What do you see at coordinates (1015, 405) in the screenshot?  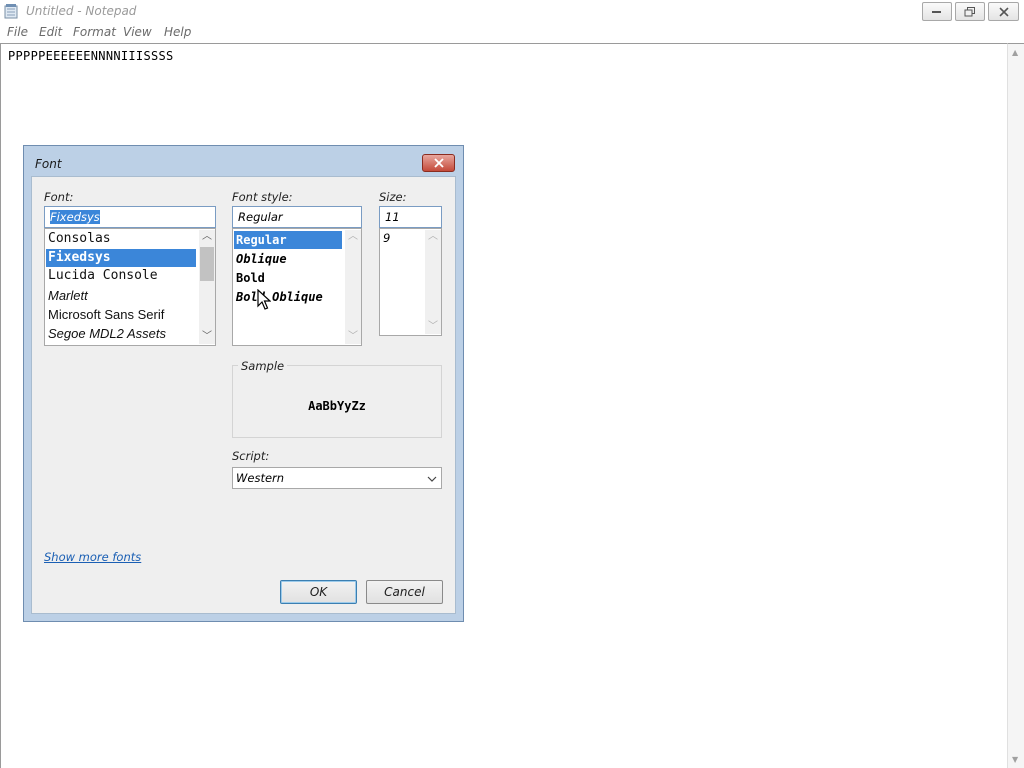 I see `editor-scrollbar: ▲ ▼` at bounding box center [1015, 405].